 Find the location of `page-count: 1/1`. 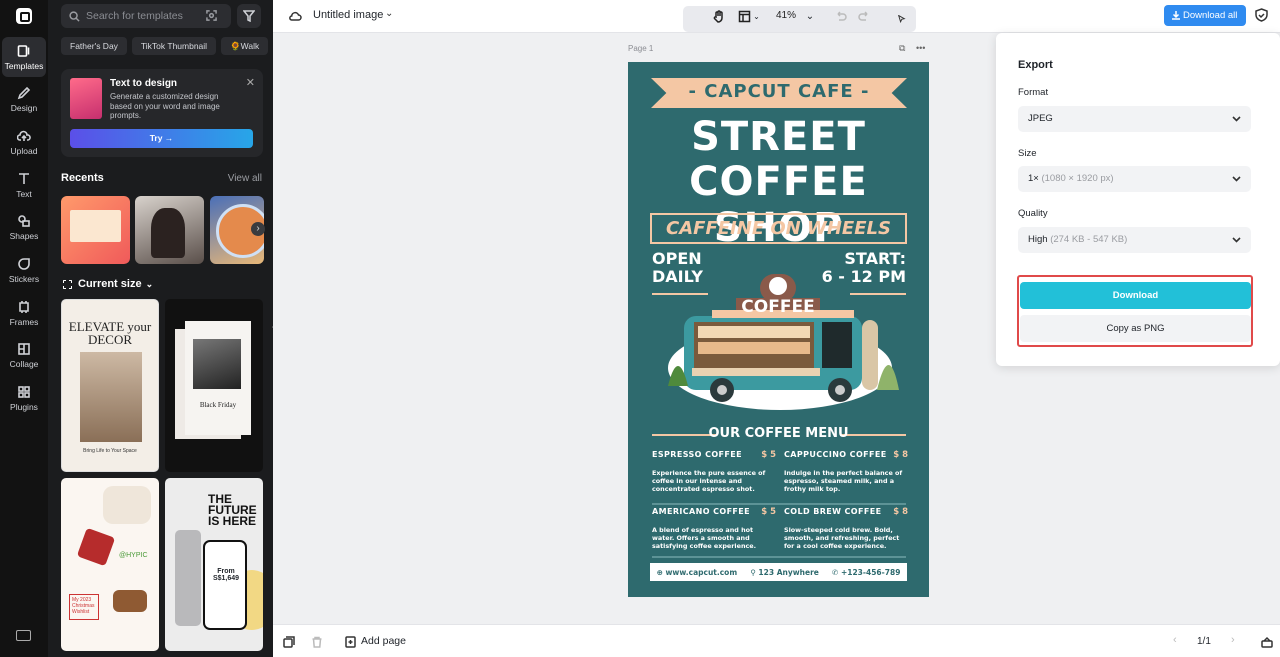

page-count: 1/1 is located at coordinates (1204, 641).